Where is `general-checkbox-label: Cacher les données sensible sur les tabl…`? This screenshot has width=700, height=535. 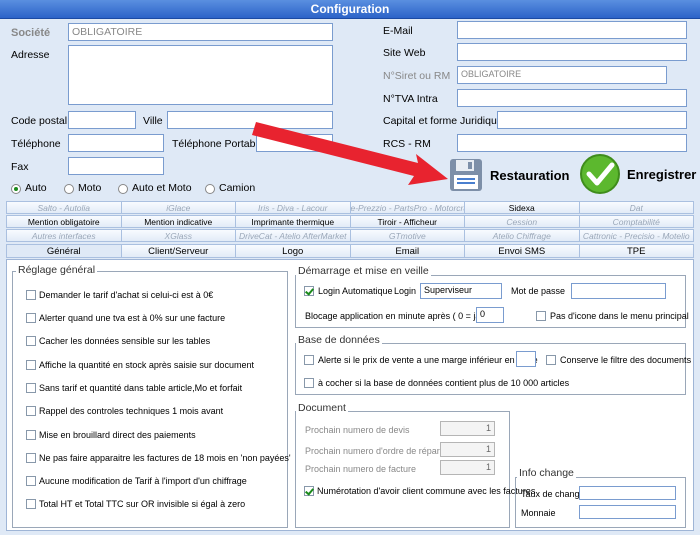 general-checkbox-label: Cacher les données sensible sur les tabl… is located at coordinates (125, 341).